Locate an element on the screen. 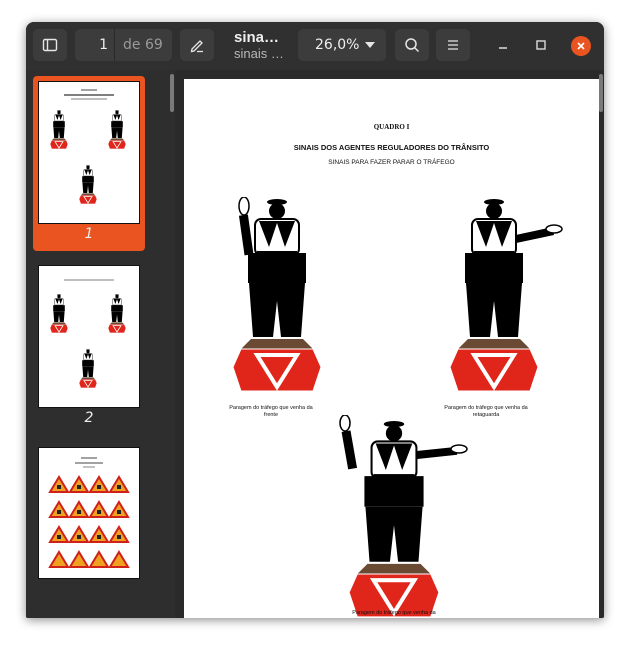 This screenshot has height=646, width=630. menu-button is located at coordinates (453, 45).